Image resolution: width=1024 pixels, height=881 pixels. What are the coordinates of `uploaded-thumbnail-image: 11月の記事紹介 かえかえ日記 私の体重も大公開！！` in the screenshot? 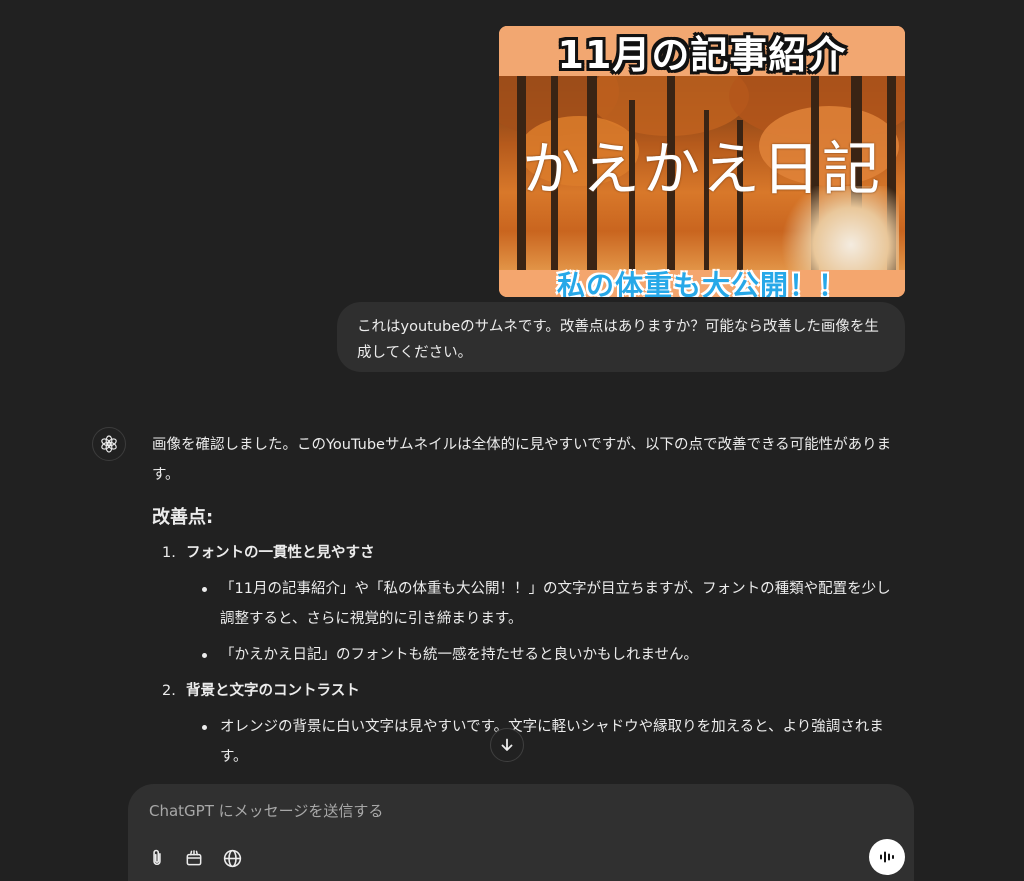 It's located at (702, 161).